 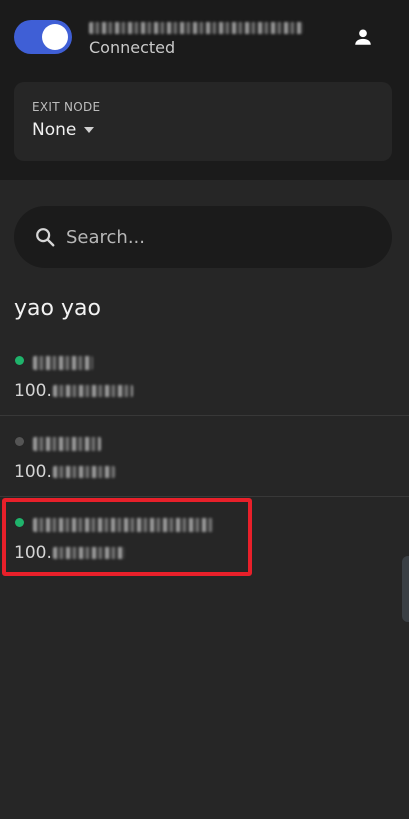 I want to click on device-row-2: 100., so click(x=204, y=456).